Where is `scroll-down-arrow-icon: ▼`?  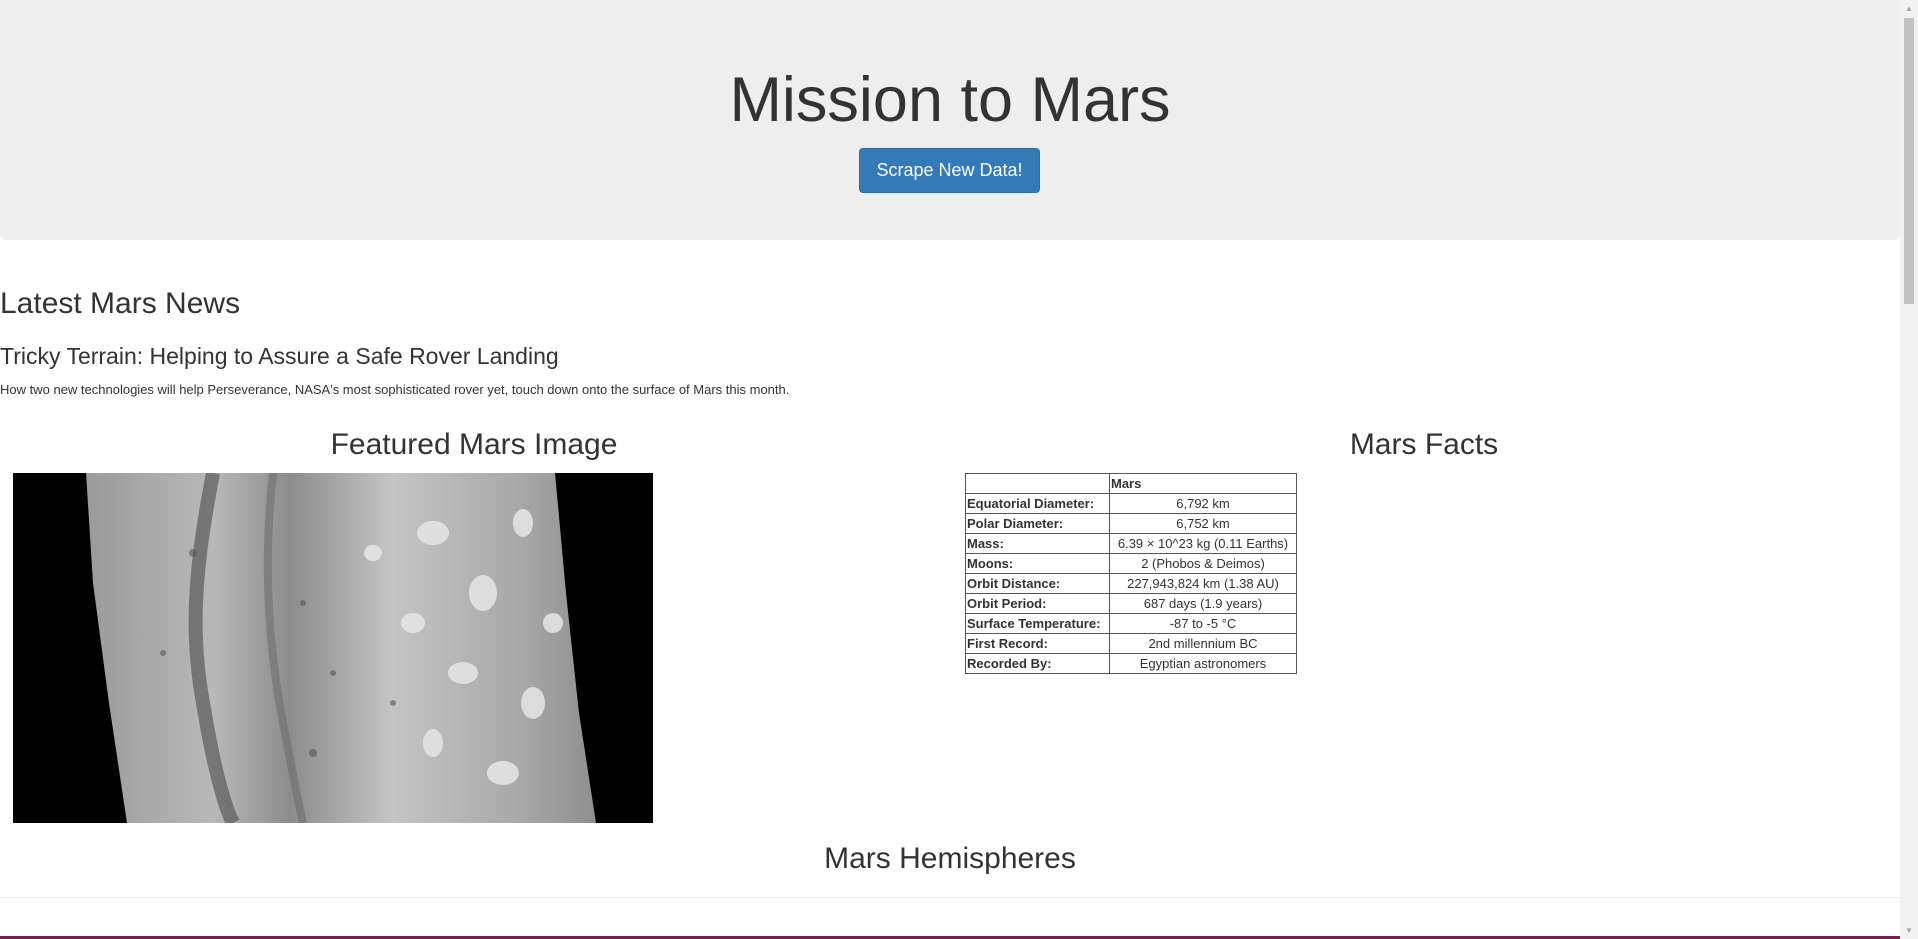 scroll-down-arrow-icon: ▼ is located at coordinates (1909, 930).